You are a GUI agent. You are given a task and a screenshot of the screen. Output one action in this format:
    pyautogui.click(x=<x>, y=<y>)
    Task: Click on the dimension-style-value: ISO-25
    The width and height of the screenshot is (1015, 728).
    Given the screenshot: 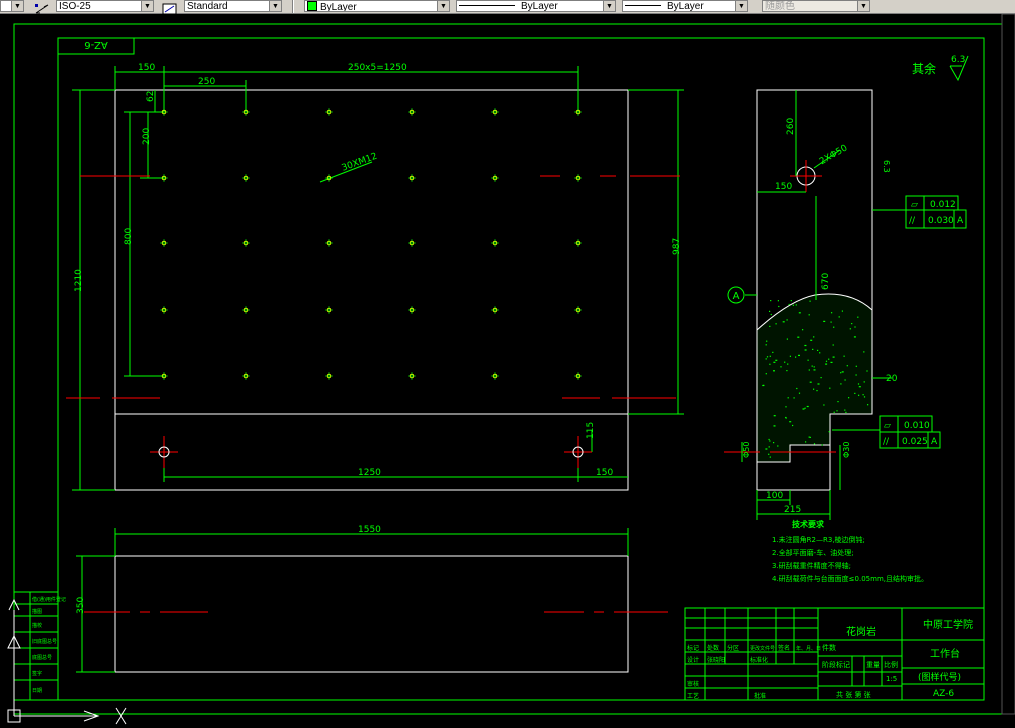 What is the action you would take?
    pyautogui.click(x=75, y=6)
    